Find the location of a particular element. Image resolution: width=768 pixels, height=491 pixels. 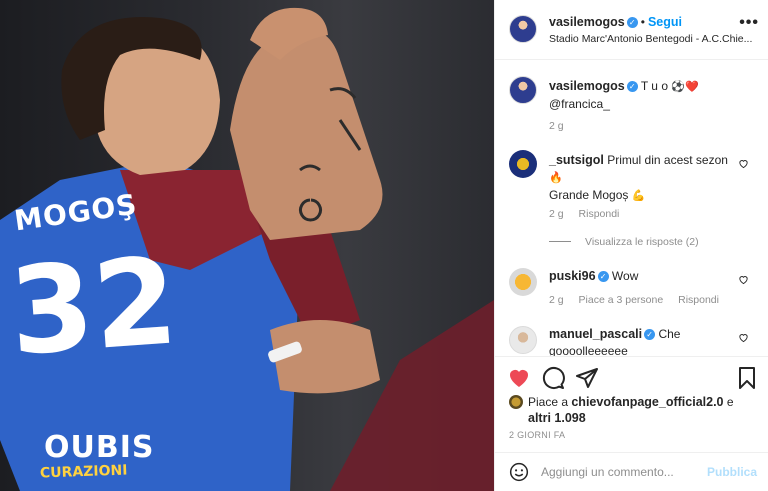

comment-username: manuel_pascali is located at coordinates (595, 334).